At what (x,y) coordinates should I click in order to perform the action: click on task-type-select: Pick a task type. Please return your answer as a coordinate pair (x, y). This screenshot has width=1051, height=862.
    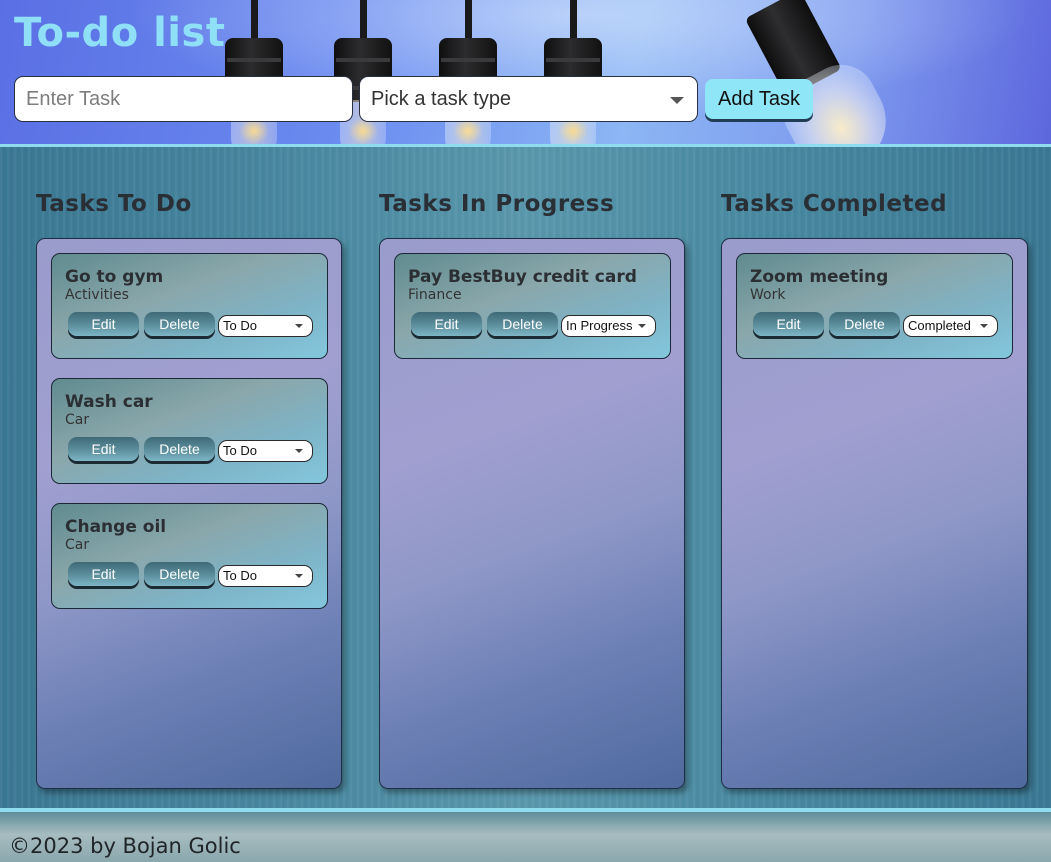
    Looking at the image, I should click on (528, 99).